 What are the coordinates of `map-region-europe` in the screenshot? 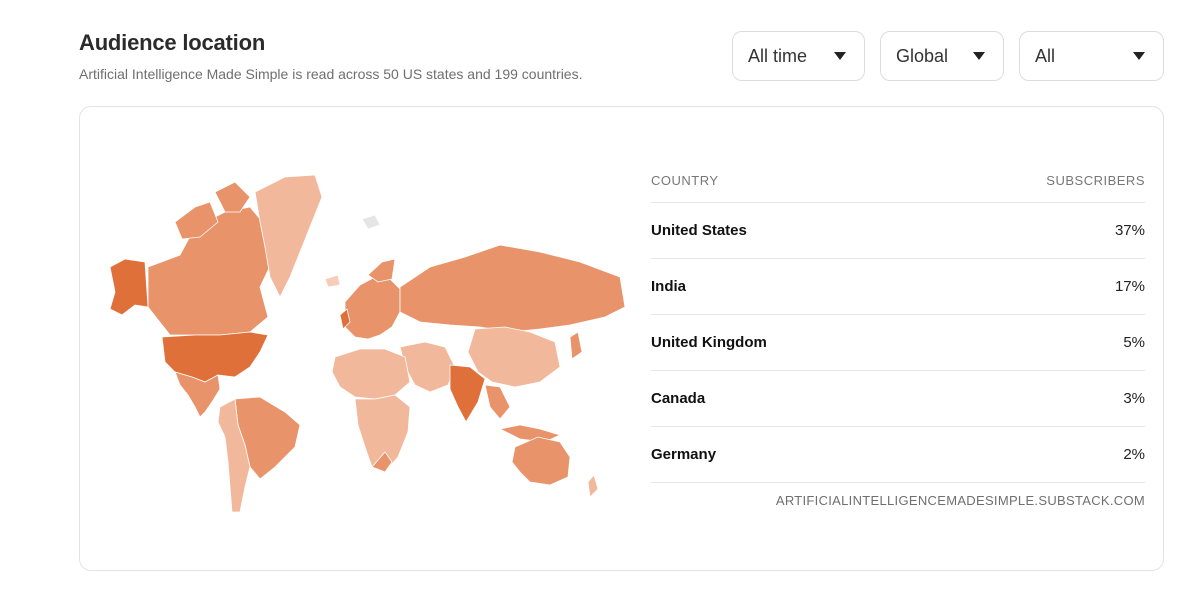 It's located at (372, 308).